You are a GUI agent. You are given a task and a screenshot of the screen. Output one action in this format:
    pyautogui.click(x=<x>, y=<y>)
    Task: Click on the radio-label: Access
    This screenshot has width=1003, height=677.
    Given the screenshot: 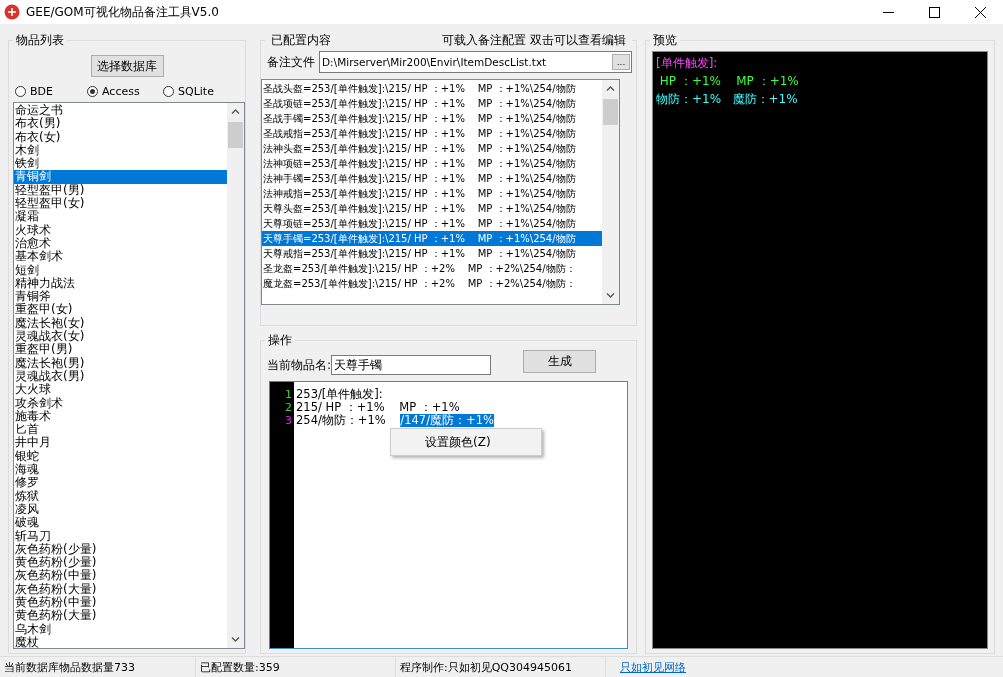 What is the action you would take?
    pyautogui.click(x=121, y=91)
    